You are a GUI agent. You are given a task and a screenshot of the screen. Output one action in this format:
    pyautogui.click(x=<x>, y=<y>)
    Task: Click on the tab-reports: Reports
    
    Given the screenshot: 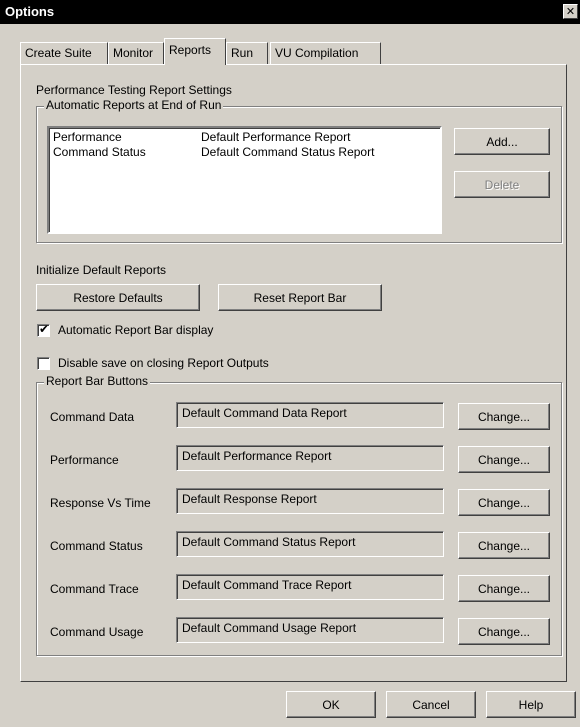 What is the action you would take?
    pyautogui.click(x=195, y=51)
    